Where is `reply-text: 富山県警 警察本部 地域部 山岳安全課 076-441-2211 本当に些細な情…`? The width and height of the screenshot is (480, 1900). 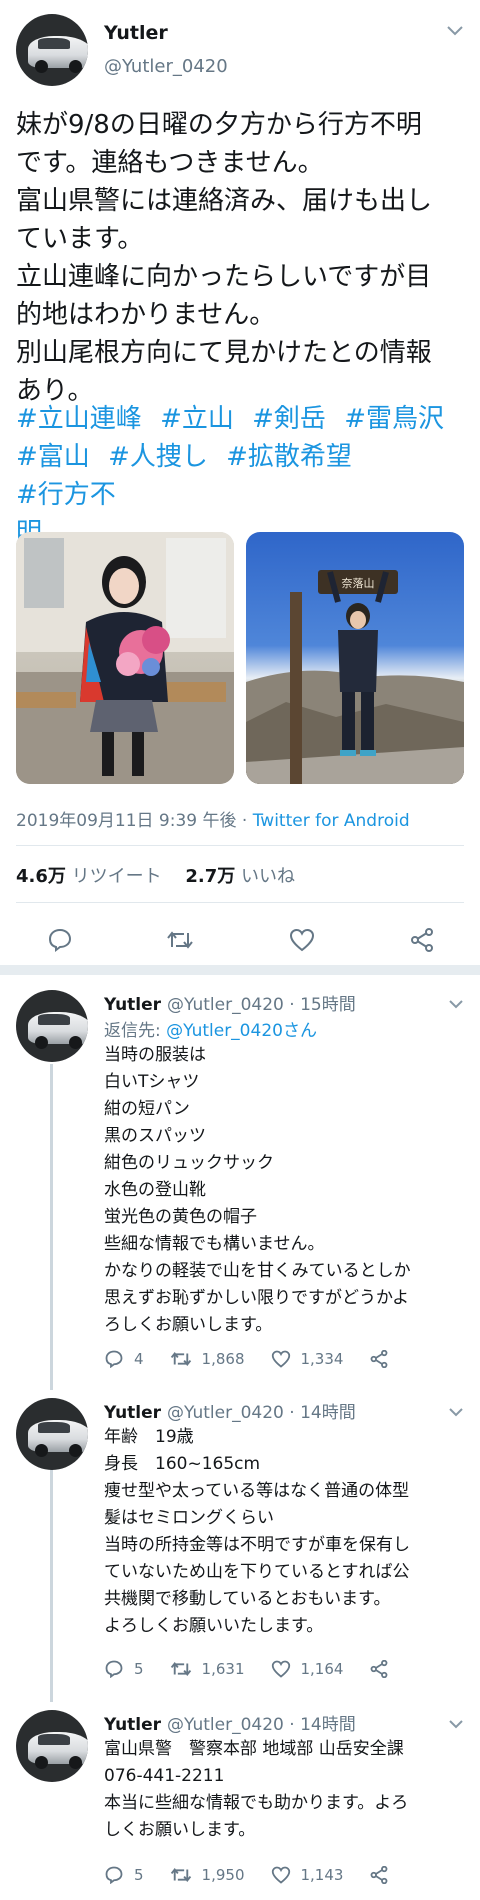 reply-text: 富山県警 警察本部 地域部 山岳安全課 076-441-2211 本当に些細な情… is located at coordinates (256, 1789).